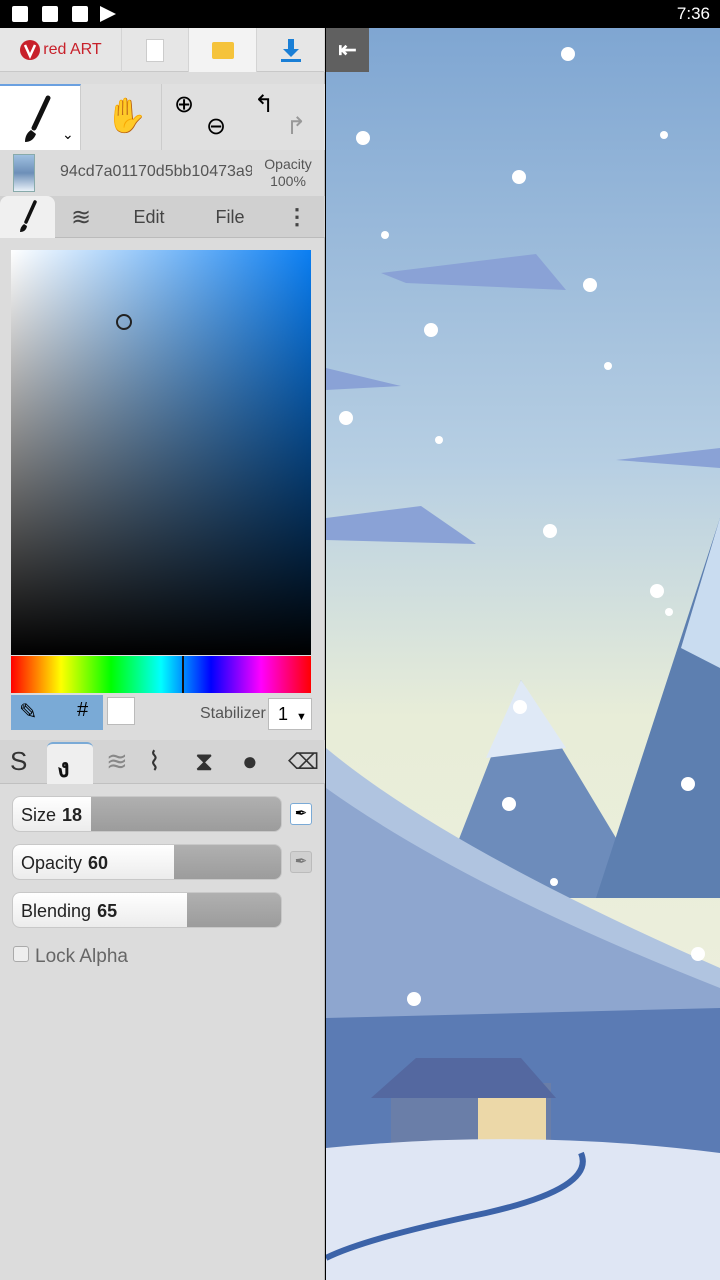 This screenshot has height=1280, width=720. What do you see at coordinates (303, 762) in the screenshot?
I see `eraser-icon: ⌫` at bounding box center [303, 762].